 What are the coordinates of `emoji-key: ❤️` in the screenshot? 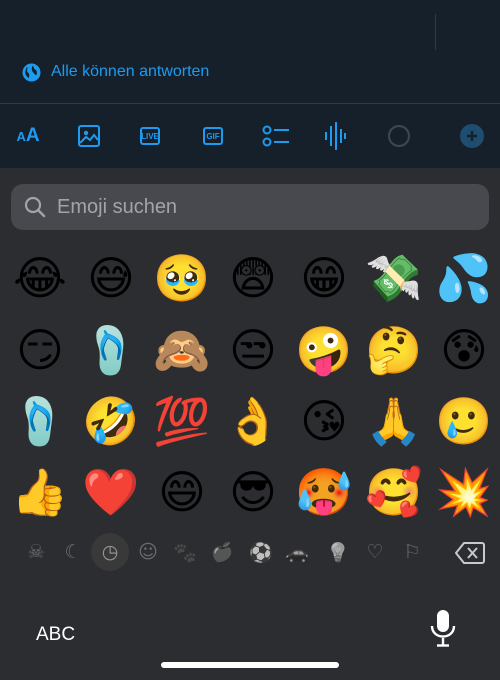 It's located at (111, 492).